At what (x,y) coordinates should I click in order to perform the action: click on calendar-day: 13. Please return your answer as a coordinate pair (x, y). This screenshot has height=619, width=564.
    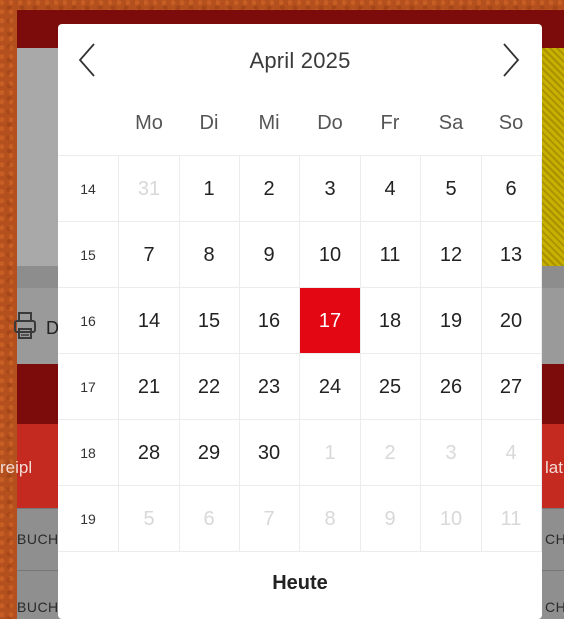
    Looking at the image, I should click on (511, 255).